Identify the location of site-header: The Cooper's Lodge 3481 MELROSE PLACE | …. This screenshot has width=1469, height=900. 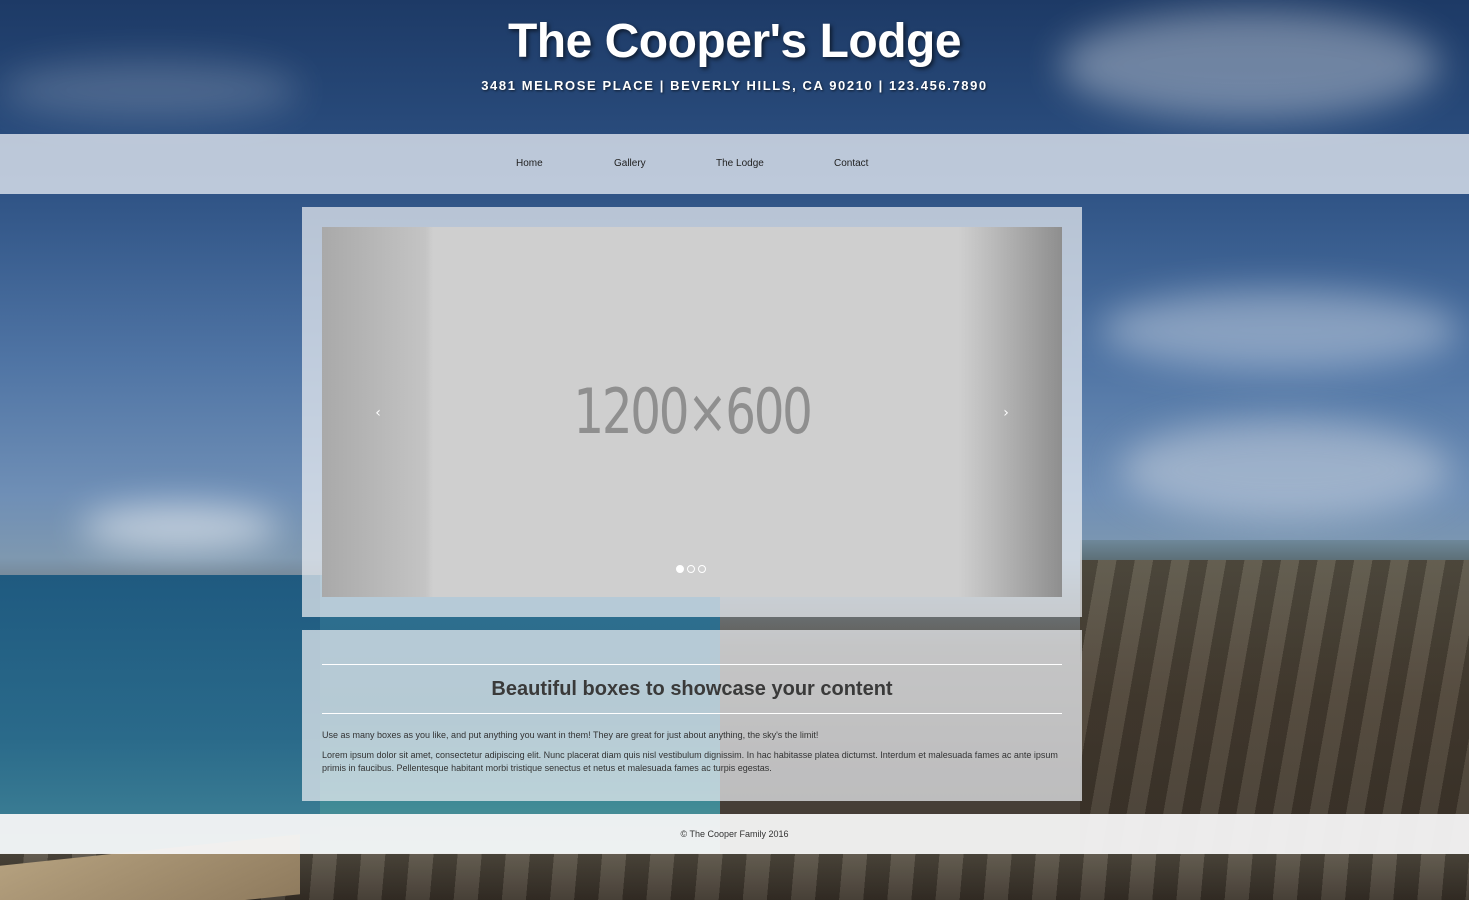
(734, 67).